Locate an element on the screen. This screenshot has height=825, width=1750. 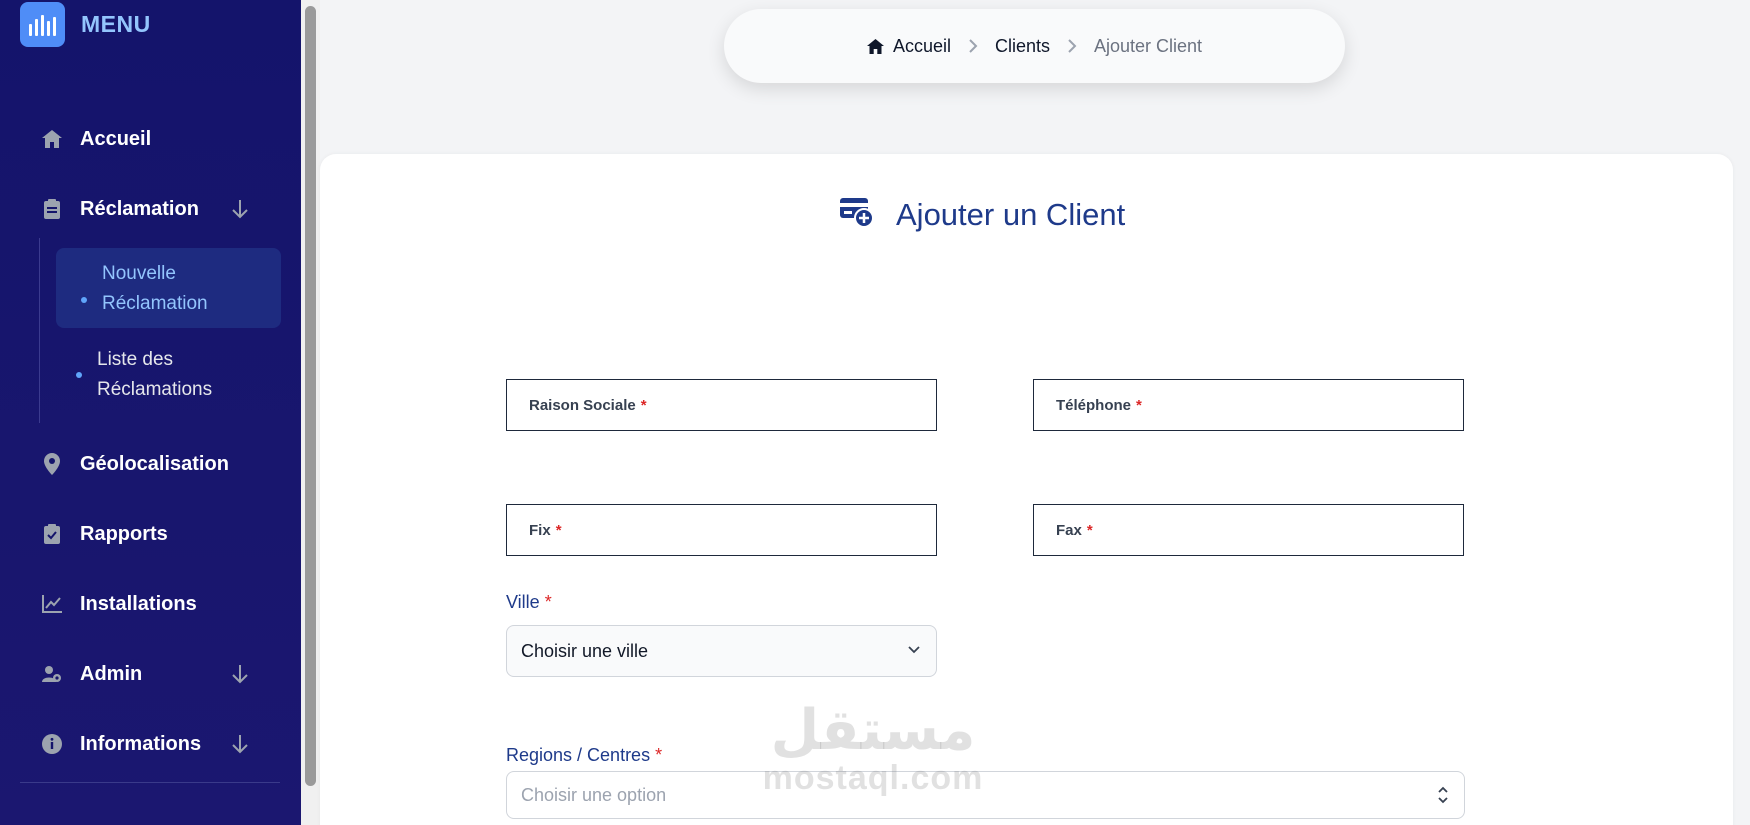
menu-header: MENU is located at coordinates (85, 24).